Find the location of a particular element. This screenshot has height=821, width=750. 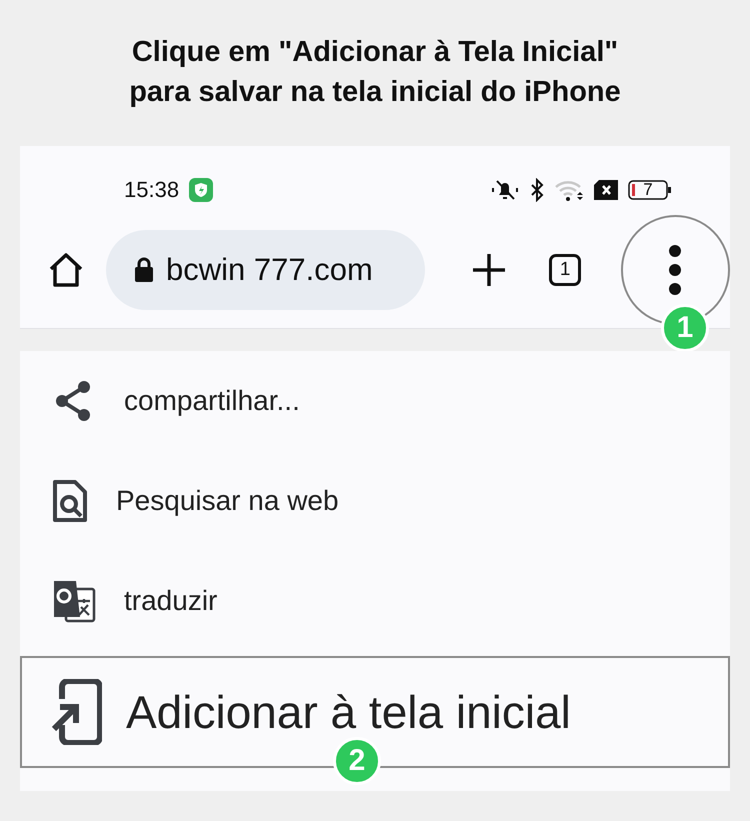

lock-icon is located at coordinates (144, 270).